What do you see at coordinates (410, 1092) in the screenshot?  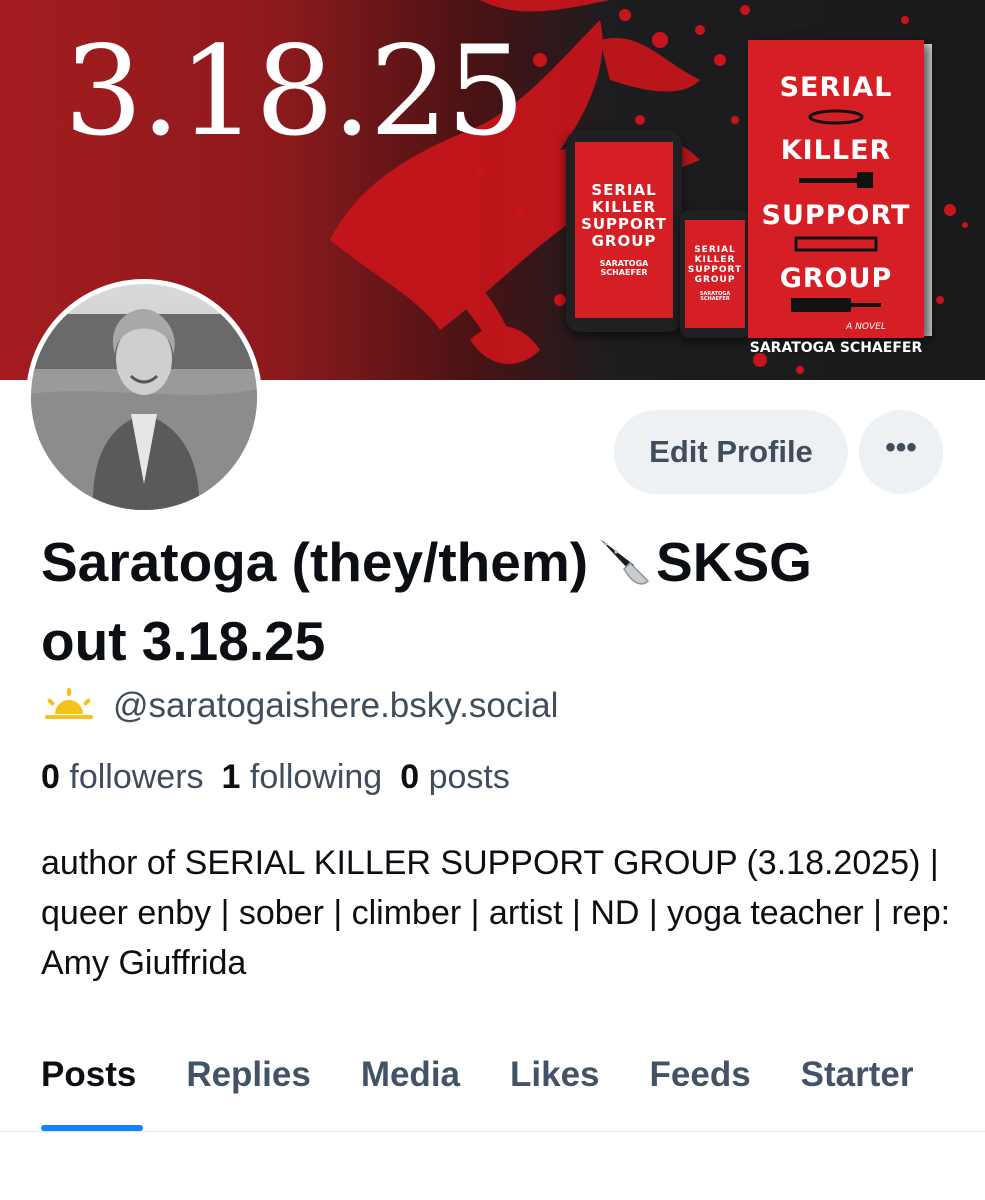 I see `tab-media: Media` at bounding box center [410, 1092].